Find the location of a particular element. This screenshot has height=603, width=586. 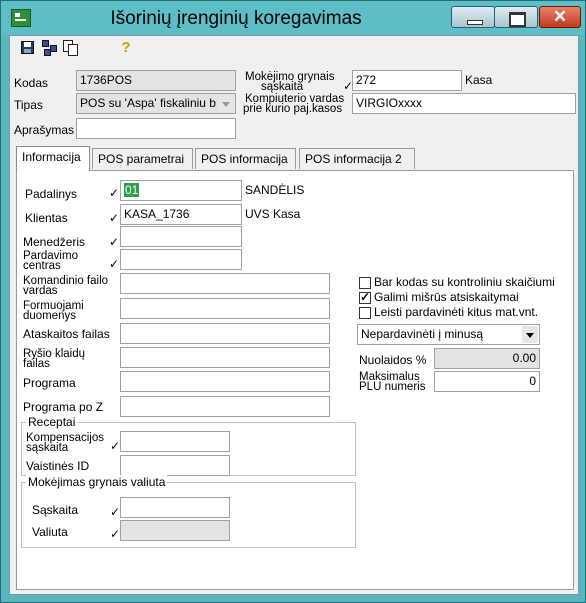

klientas-label: Klientas is located at coordinates (46, 218).